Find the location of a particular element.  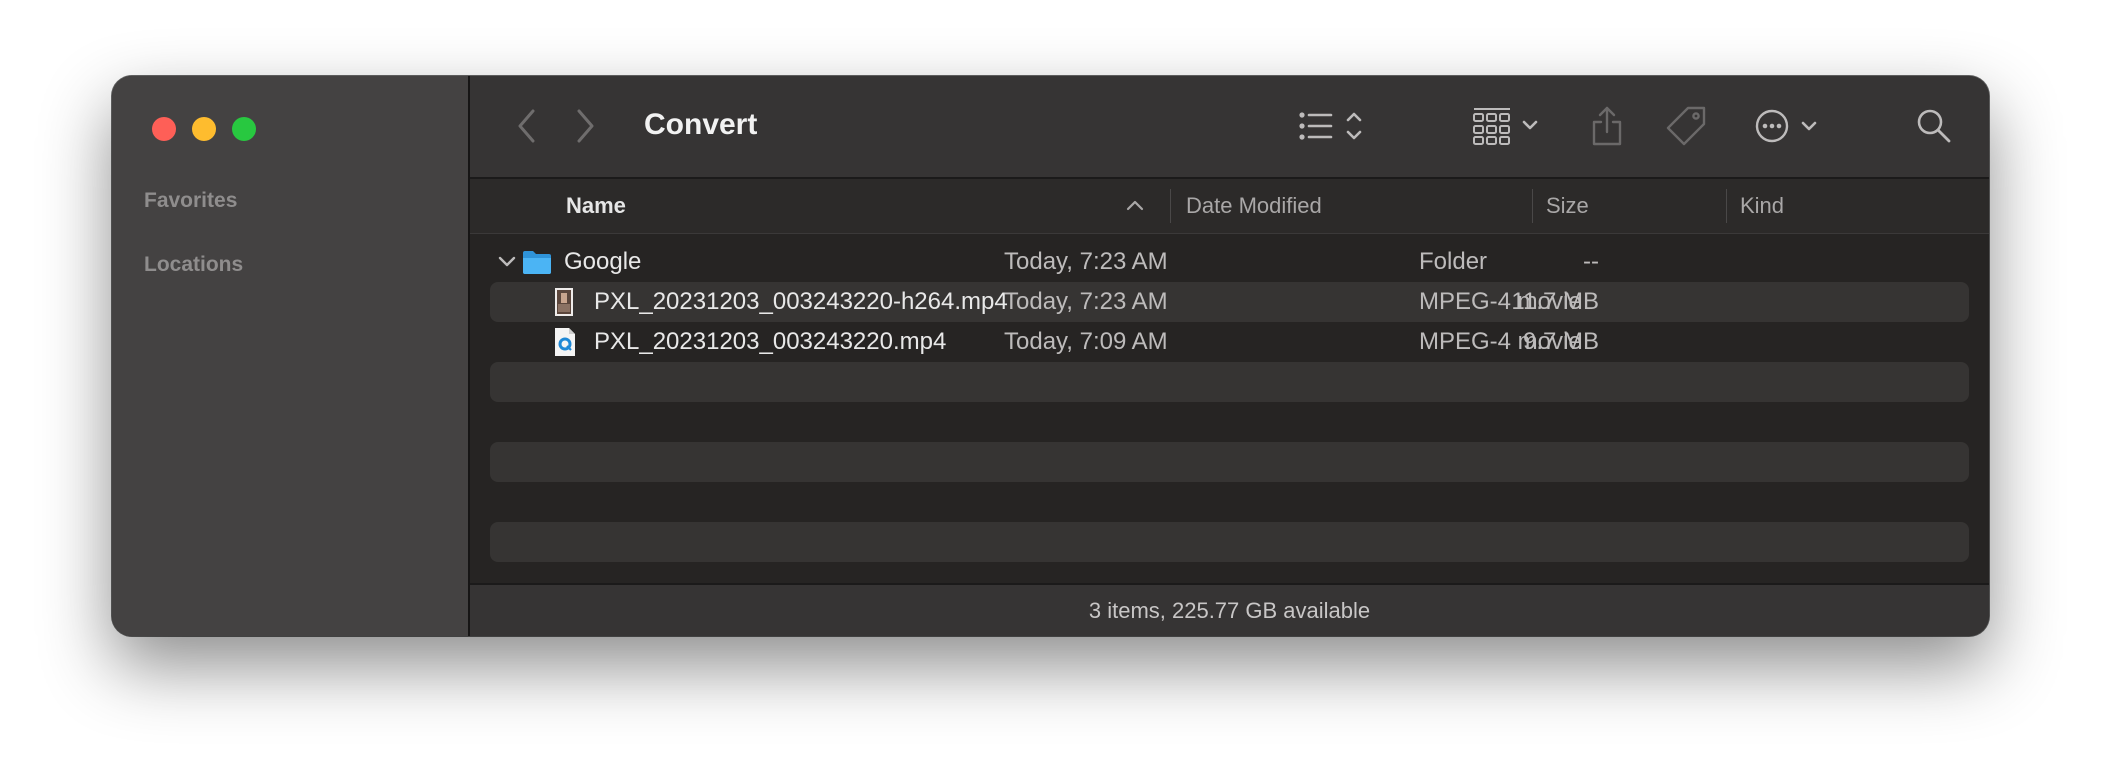

file-date: Today, 7:09 AM is located at coordinates (1086, 341).